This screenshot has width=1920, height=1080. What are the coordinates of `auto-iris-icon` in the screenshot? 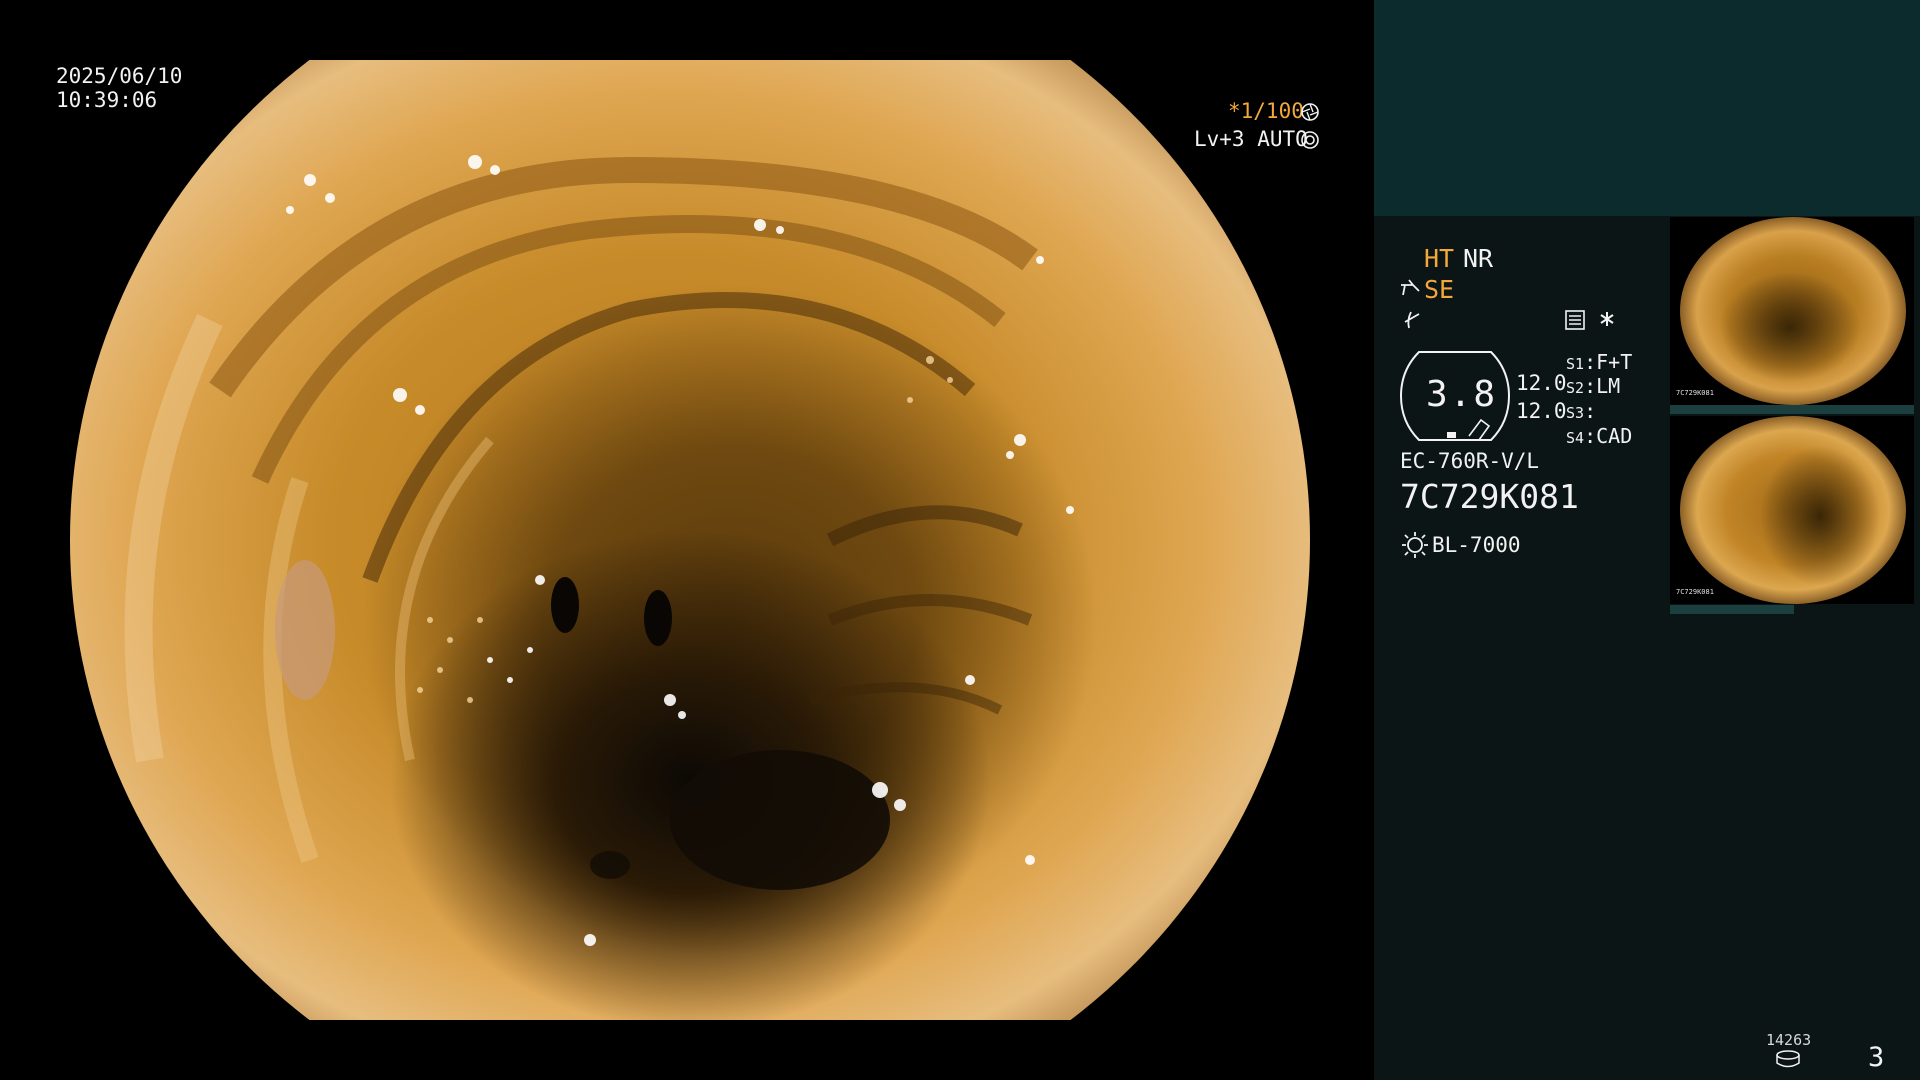 It's located at (1310, 140).